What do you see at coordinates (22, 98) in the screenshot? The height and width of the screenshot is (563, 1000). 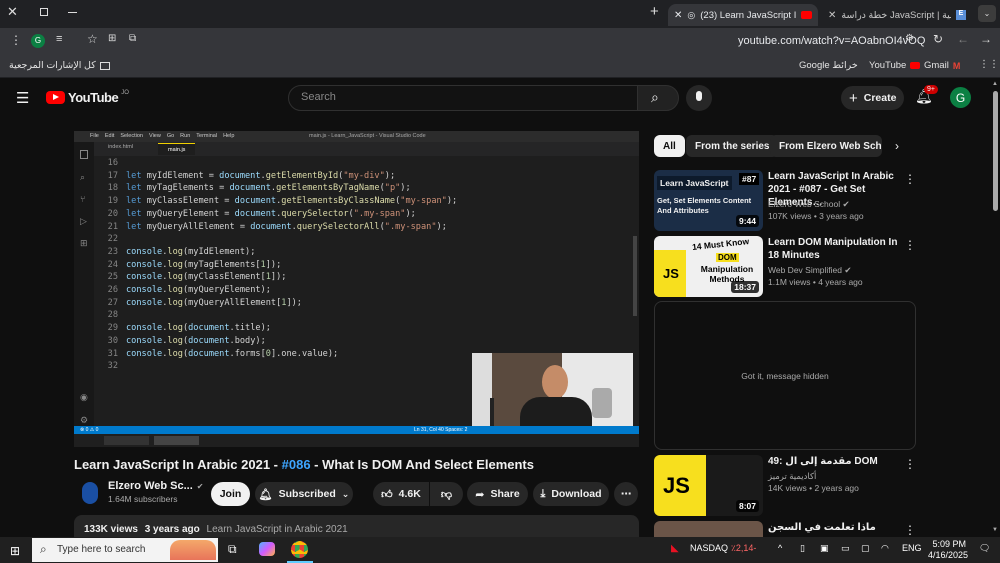 I see `guide-menu-icon: ☰` at bounding box center [22, 98].